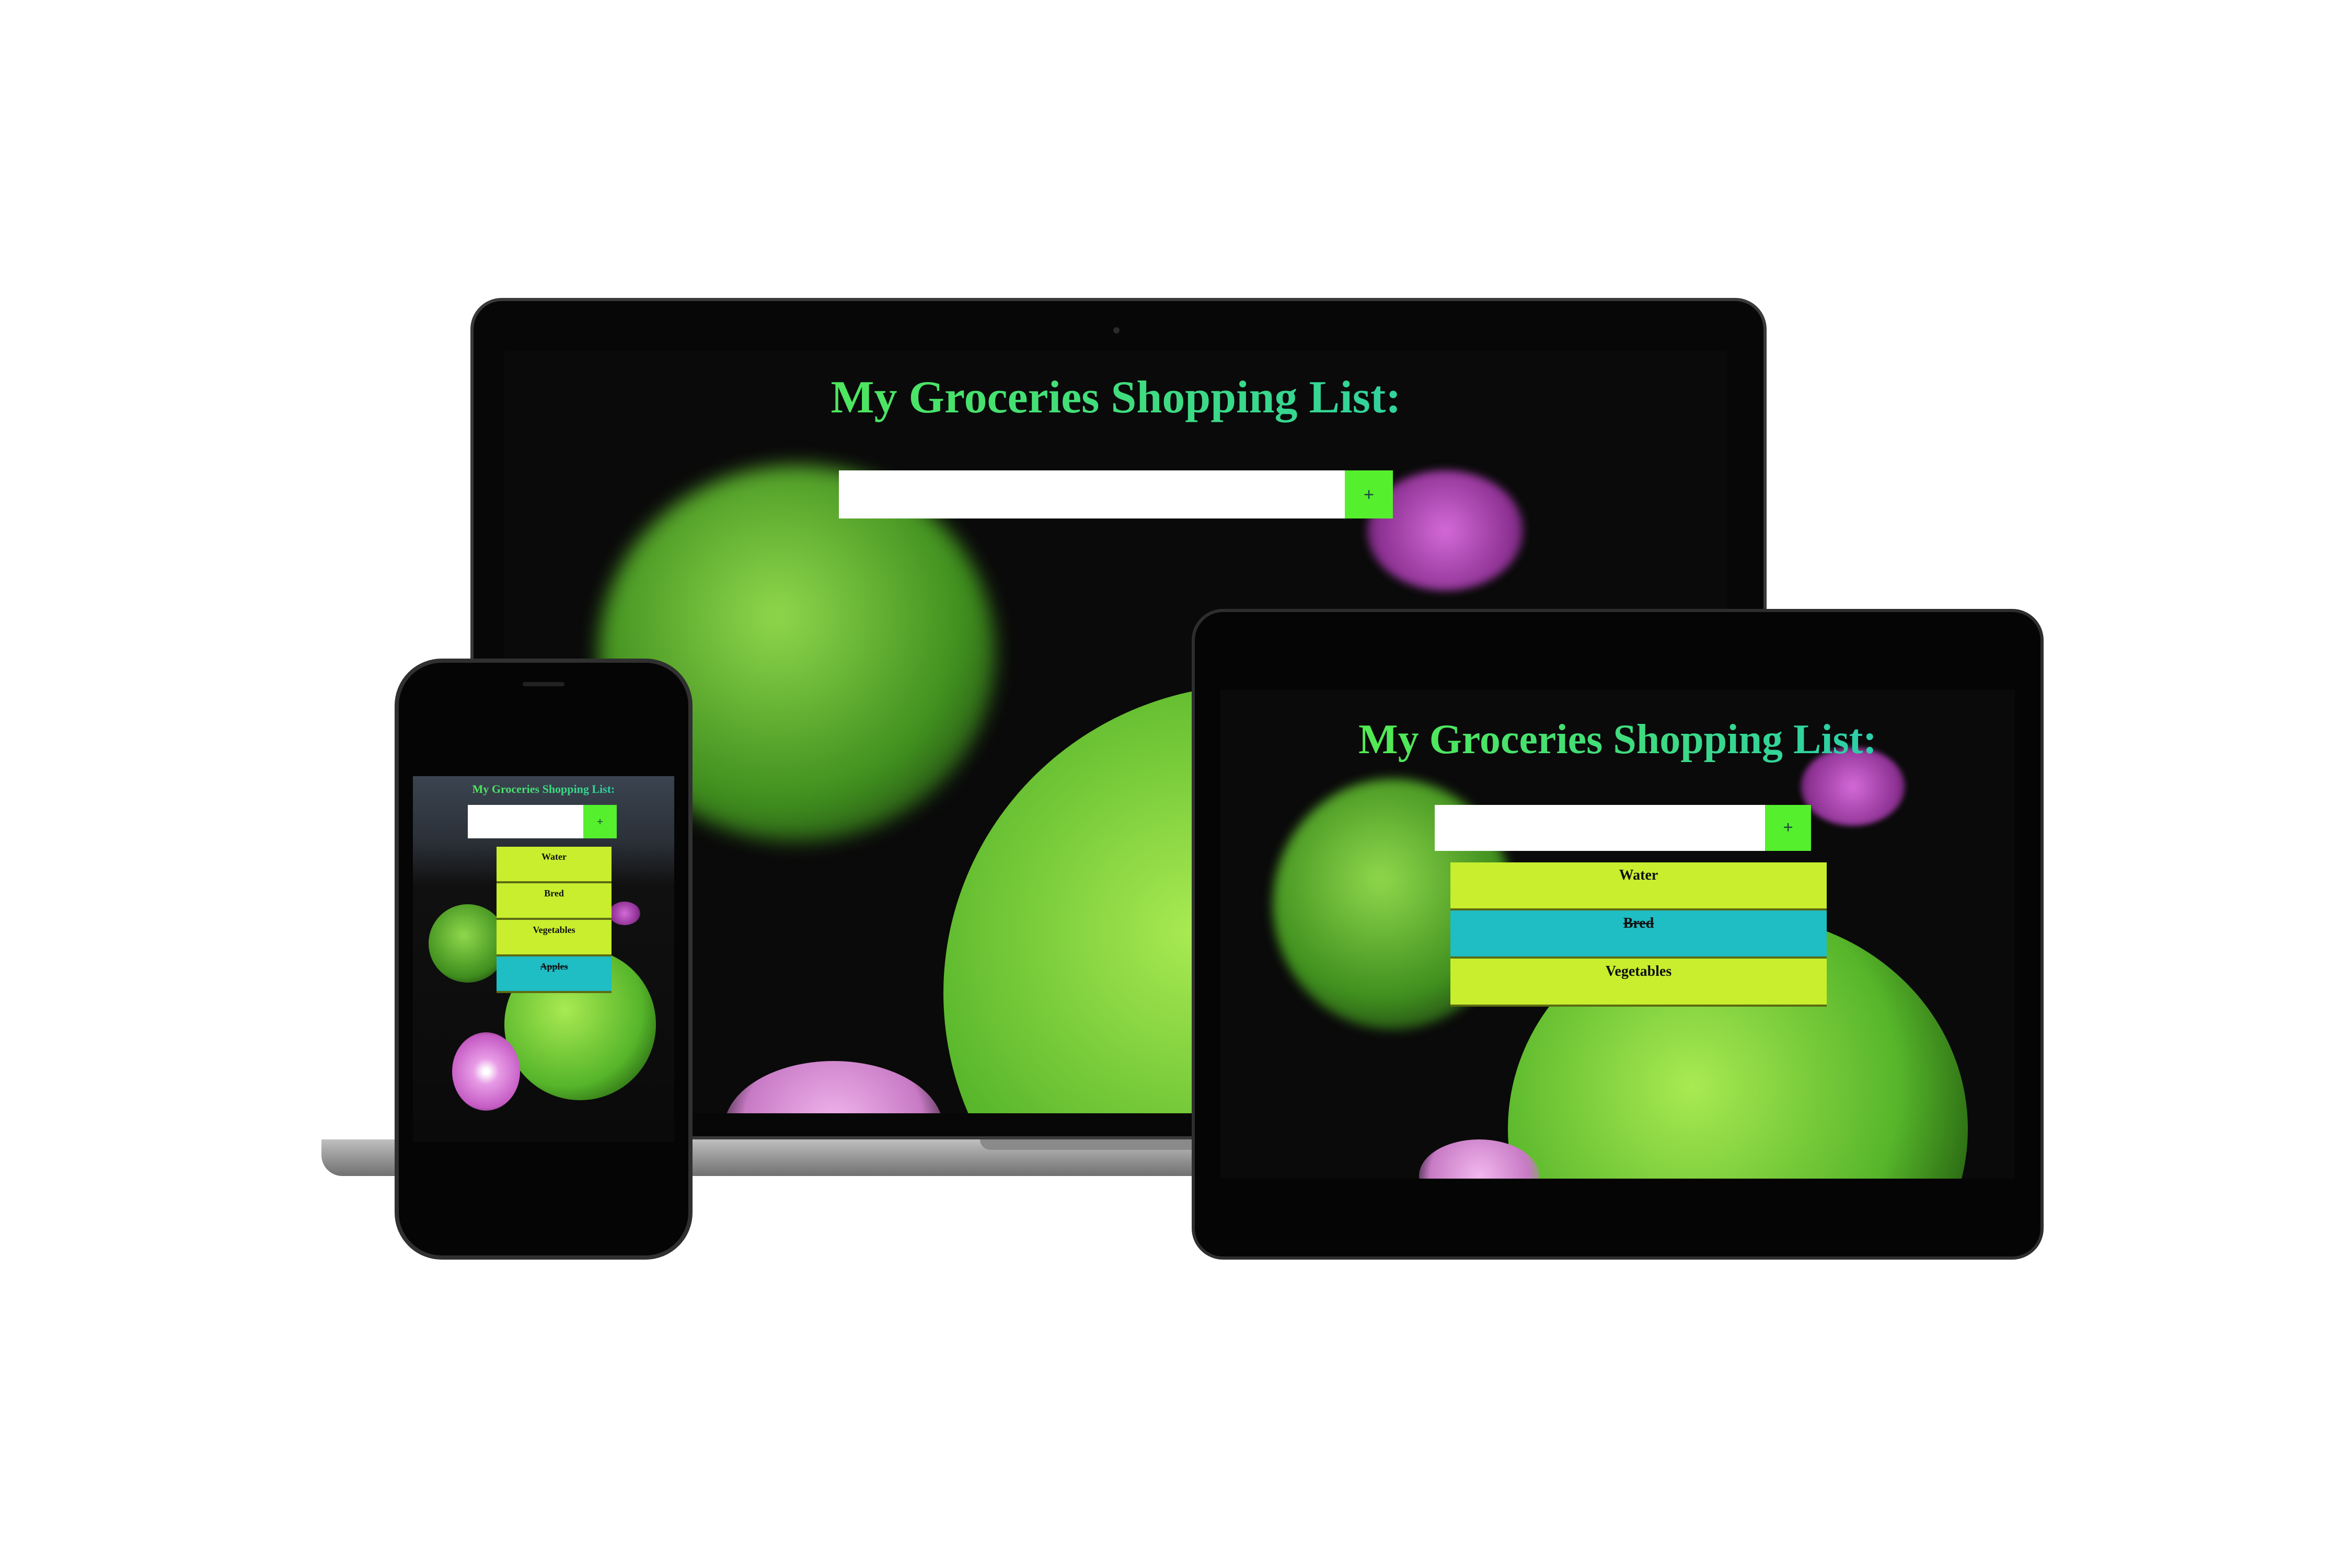 The image size is (2352, 1568). I want to click on speaker-icon, so click(543, 684).